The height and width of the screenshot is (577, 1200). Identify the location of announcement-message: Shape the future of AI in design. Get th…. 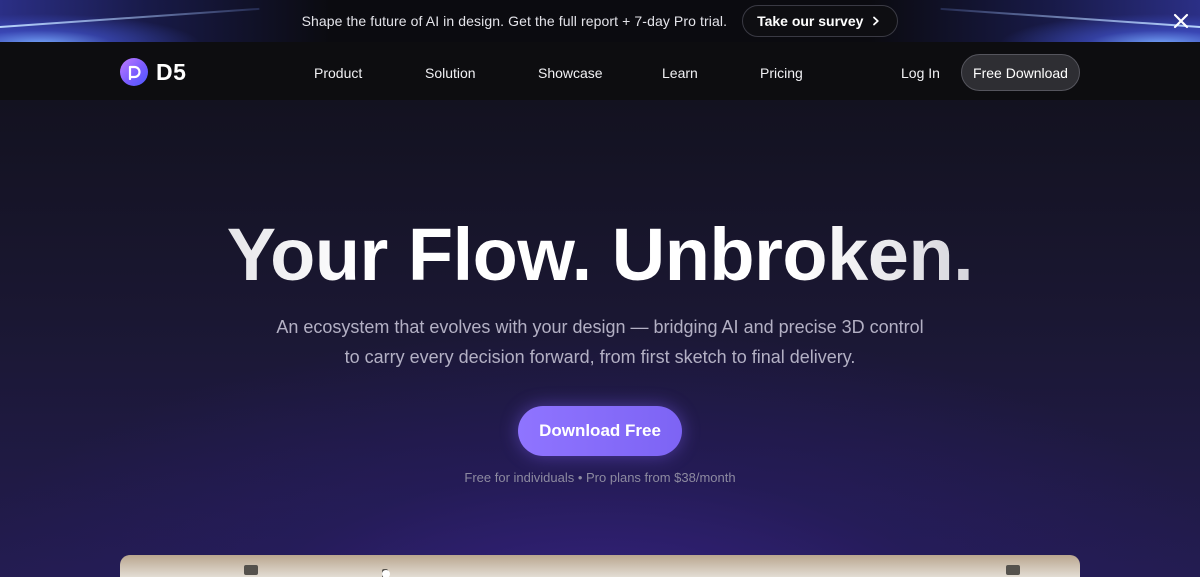
(514, 21).